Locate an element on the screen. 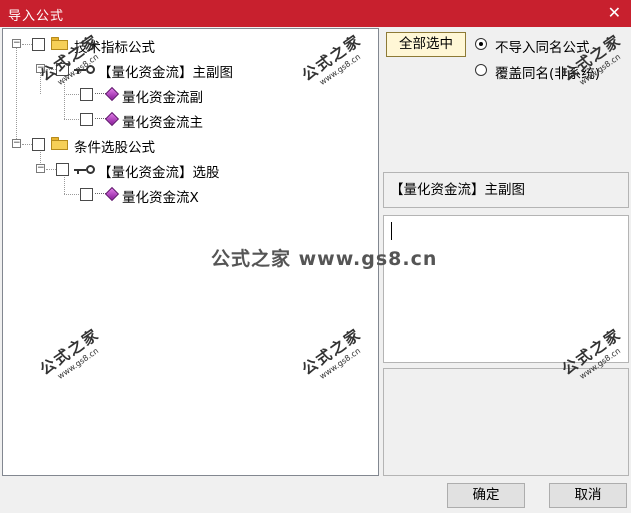 The height and width of the screenshot is (513, 631). tree-group-label: 技术指标公式 is located at coordinates (114, 48).